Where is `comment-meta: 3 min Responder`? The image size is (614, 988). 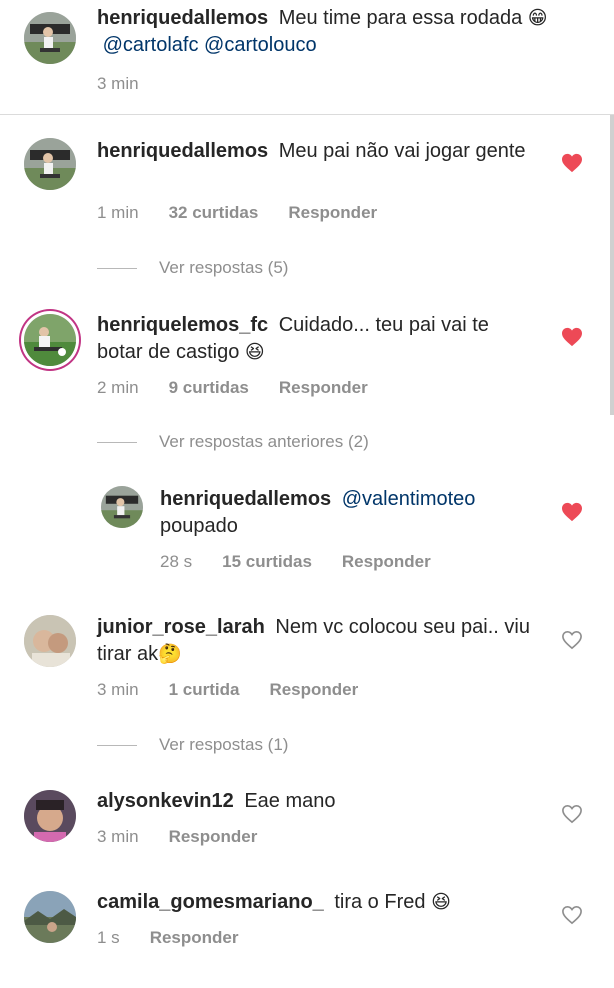
comment-meta: 3 min Responder is located at coordinates (177, 837).